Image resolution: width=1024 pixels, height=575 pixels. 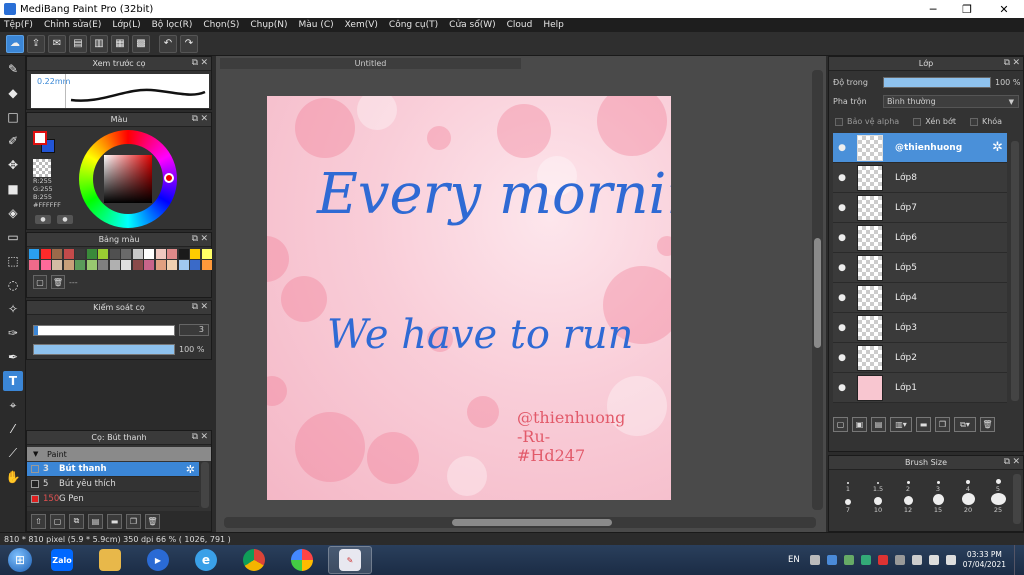 What do you see at coordinates (18, 25) in the screenshot?
I see `menu-file: Tệp(F)` at bounding box center [18, 25].